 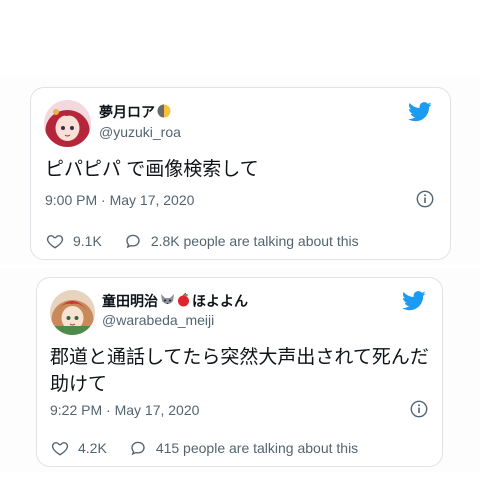 I want to click on tweet-text: ピパピパ で画像検索して, so click(x=152, y=169).